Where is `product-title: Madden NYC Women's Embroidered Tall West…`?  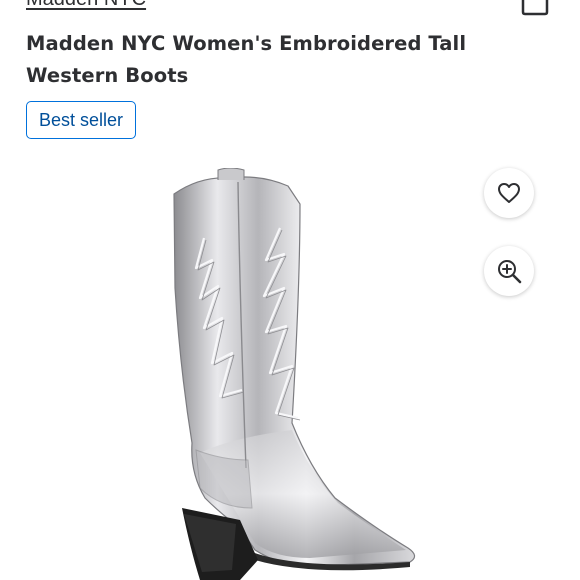
product-title: Madden NYC Women's Embroidered Tall West… is located at coordinates (246, 59).